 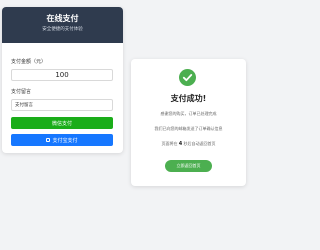 I want to click on alipay-label: 支付宝支付, so click(x=65, y=140).